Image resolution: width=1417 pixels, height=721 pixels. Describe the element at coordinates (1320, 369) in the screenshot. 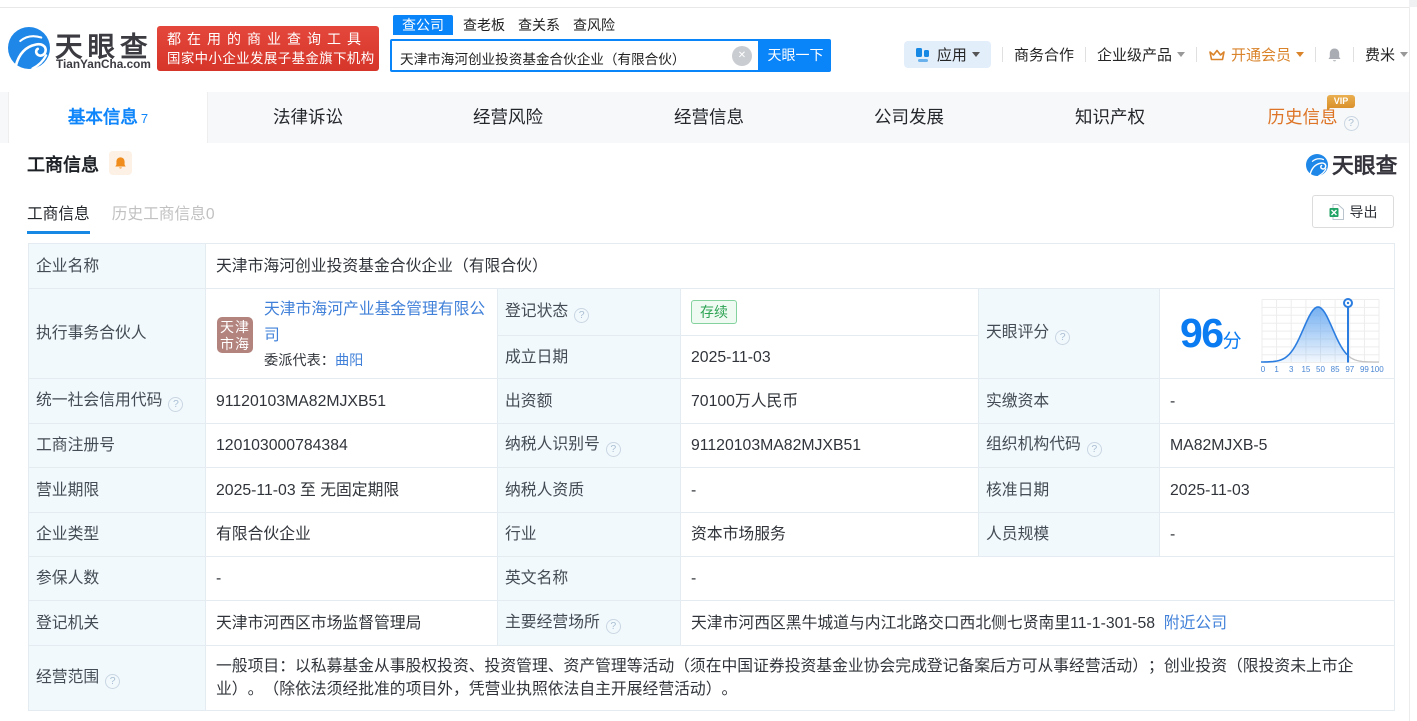

I see `svg-text: 50` at that location.